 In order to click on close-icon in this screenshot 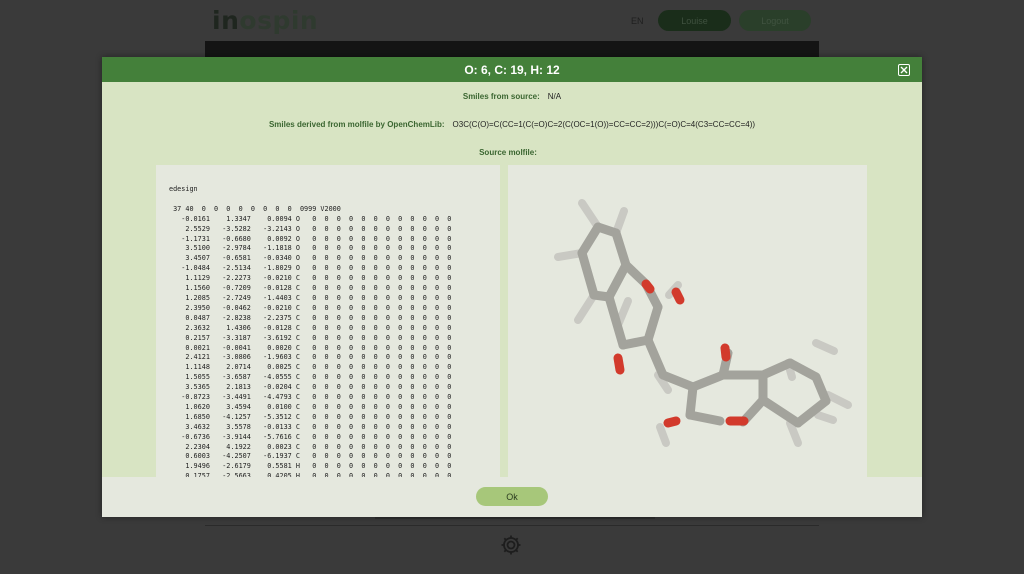, I will do `click(904, 70)`.